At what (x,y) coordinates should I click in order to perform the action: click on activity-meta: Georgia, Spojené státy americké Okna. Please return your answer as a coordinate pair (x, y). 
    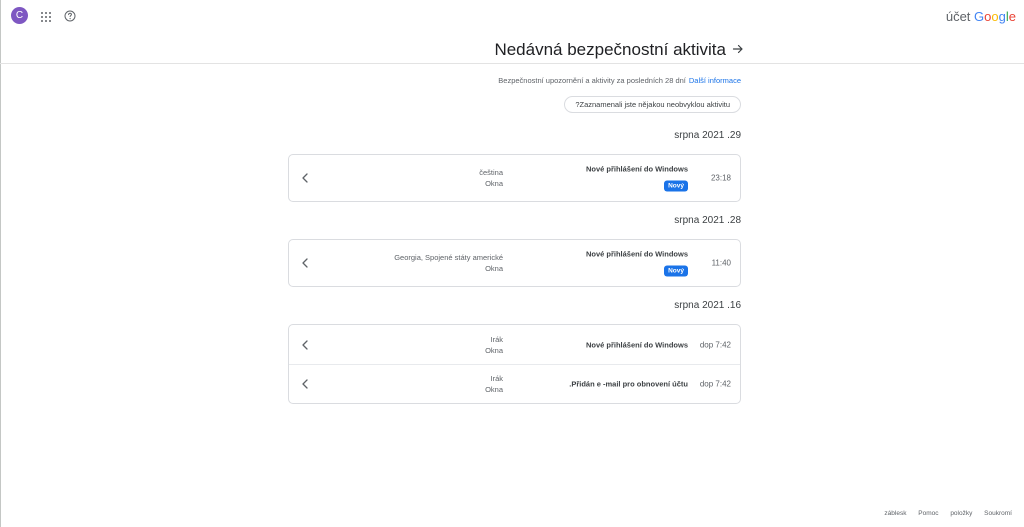
    Looking at the image, I should click on (448, 263).